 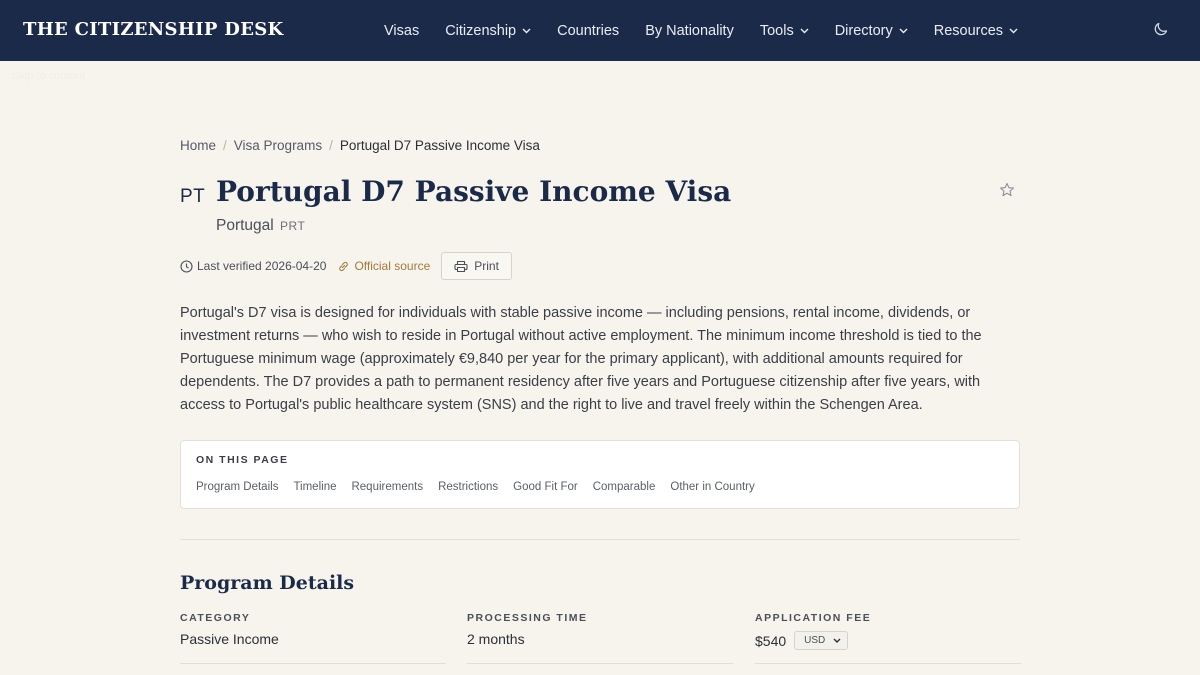 I want to click on nav-item-tools: Tools, so click(x=784, y=31).